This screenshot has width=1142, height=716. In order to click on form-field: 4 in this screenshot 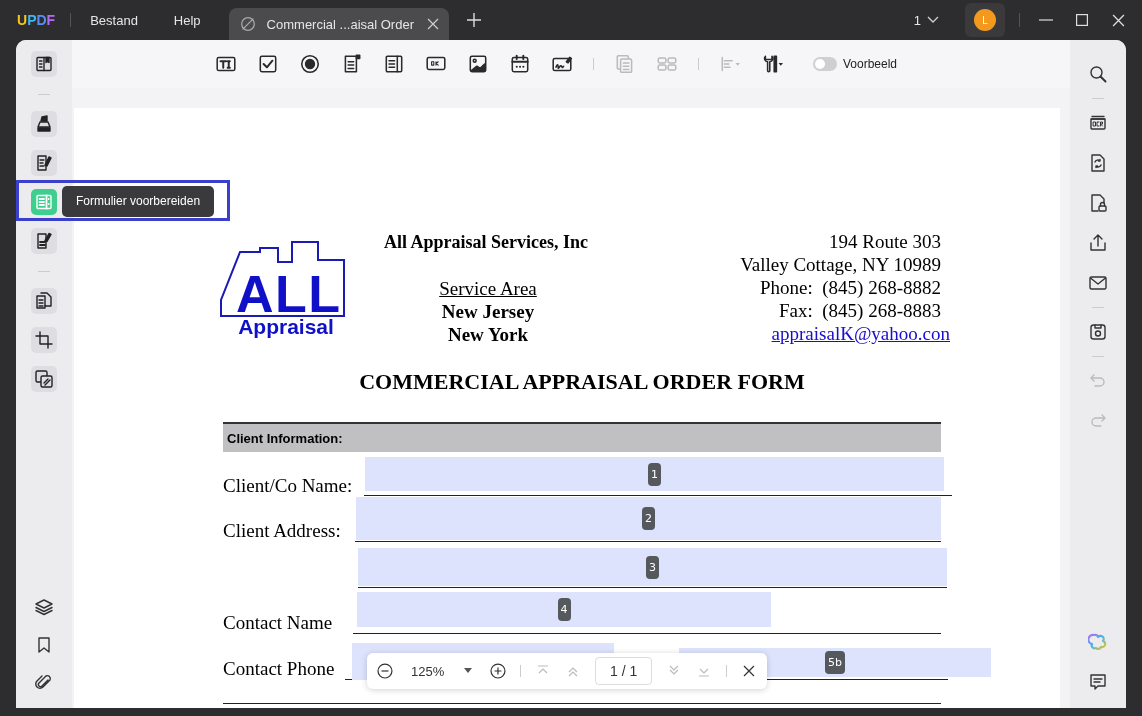, I will do `click(564, 609)`.